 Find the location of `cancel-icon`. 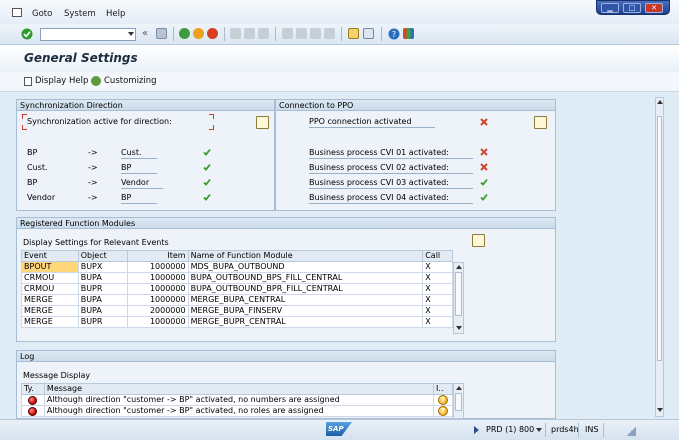

cancel-icon is located at coordinates (212, 33).